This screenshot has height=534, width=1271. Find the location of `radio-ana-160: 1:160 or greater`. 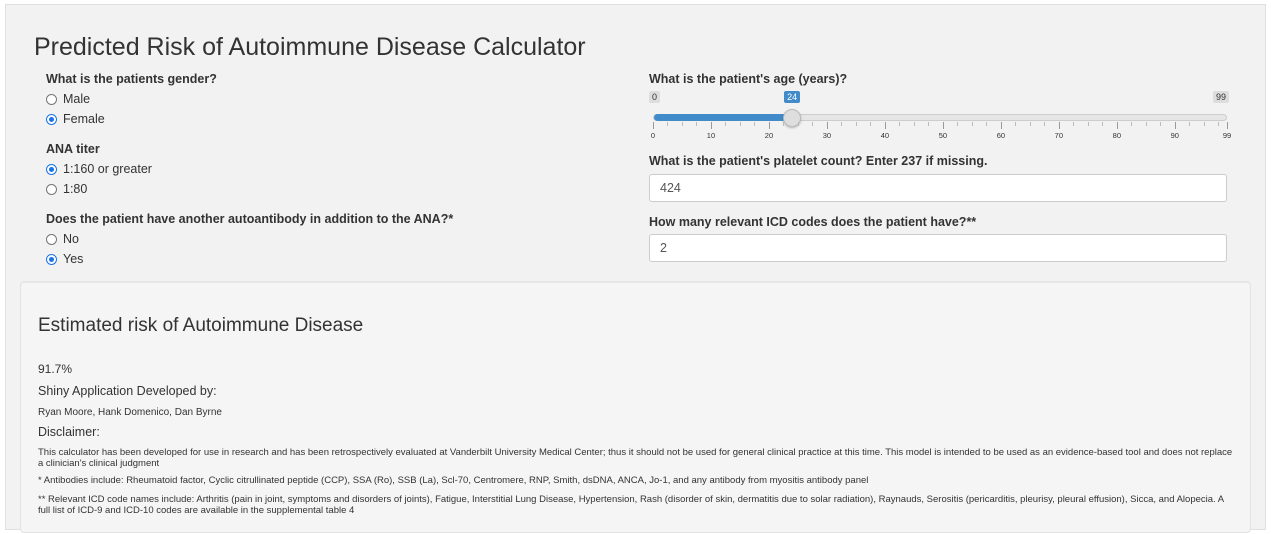

radio-ana-160: 1:160 or greater is located at coordinates (99, 169).